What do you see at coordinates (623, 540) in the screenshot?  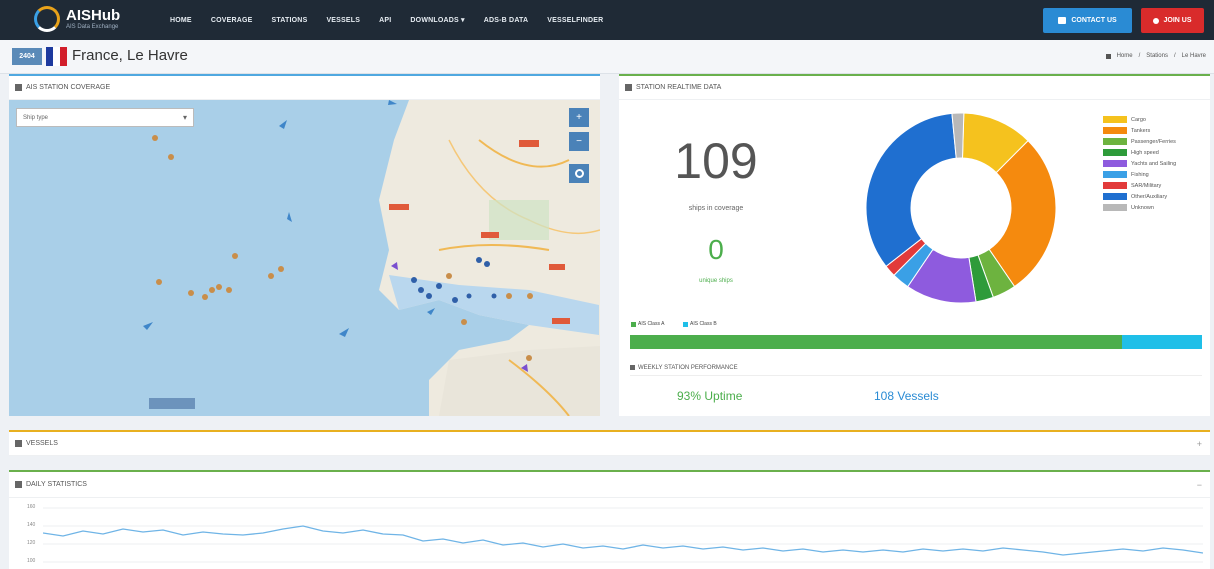 I see `daily-statistics-series-line` at bounding box center [623, 540].